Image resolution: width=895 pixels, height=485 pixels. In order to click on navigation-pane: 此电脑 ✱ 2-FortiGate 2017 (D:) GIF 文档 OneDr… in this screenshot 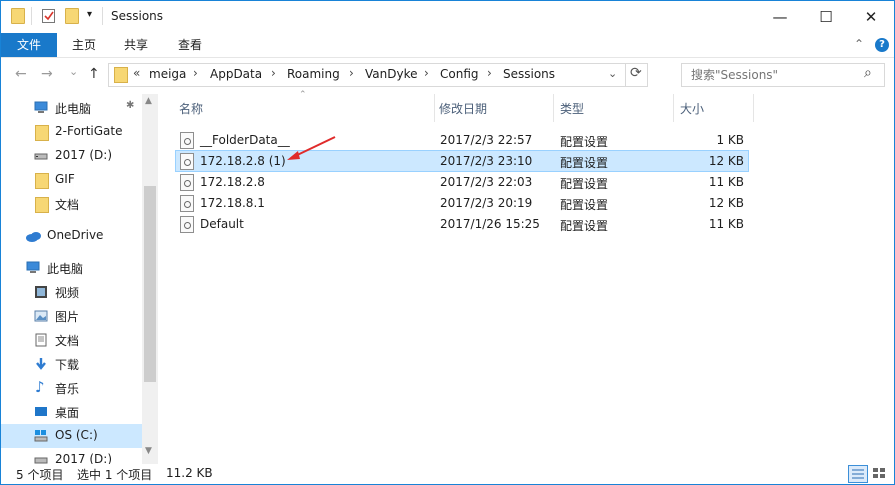, I will do `click(79, 279)`.